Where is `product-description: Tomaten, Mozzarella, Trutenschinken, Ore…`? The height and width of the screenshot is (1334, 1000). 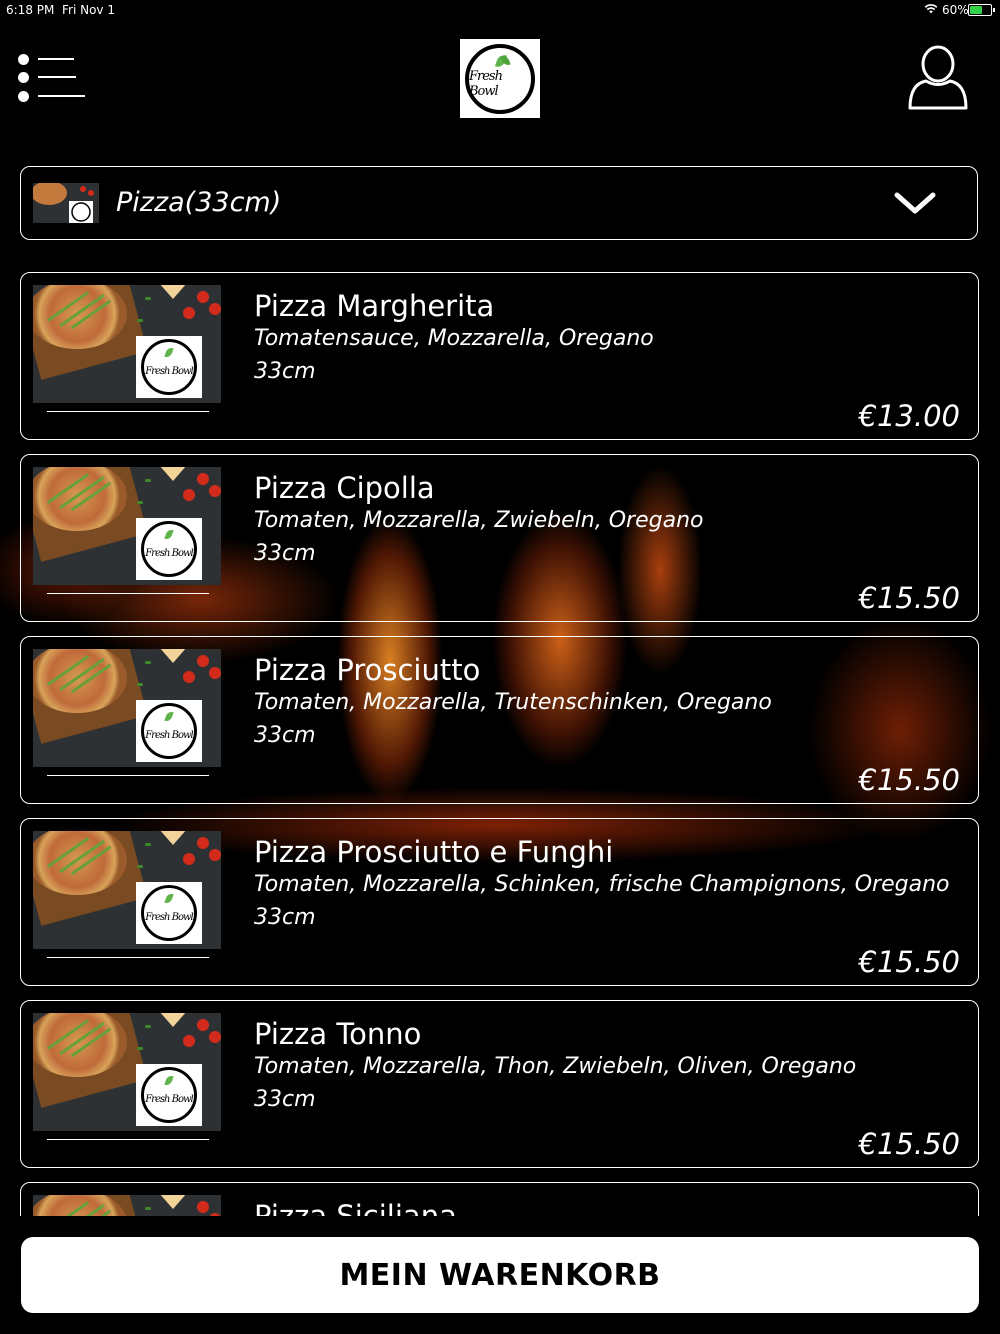 product-description: Tomaten, Mozzarella, Trutenschinken, Ore… is located at coordinates (513, 702).